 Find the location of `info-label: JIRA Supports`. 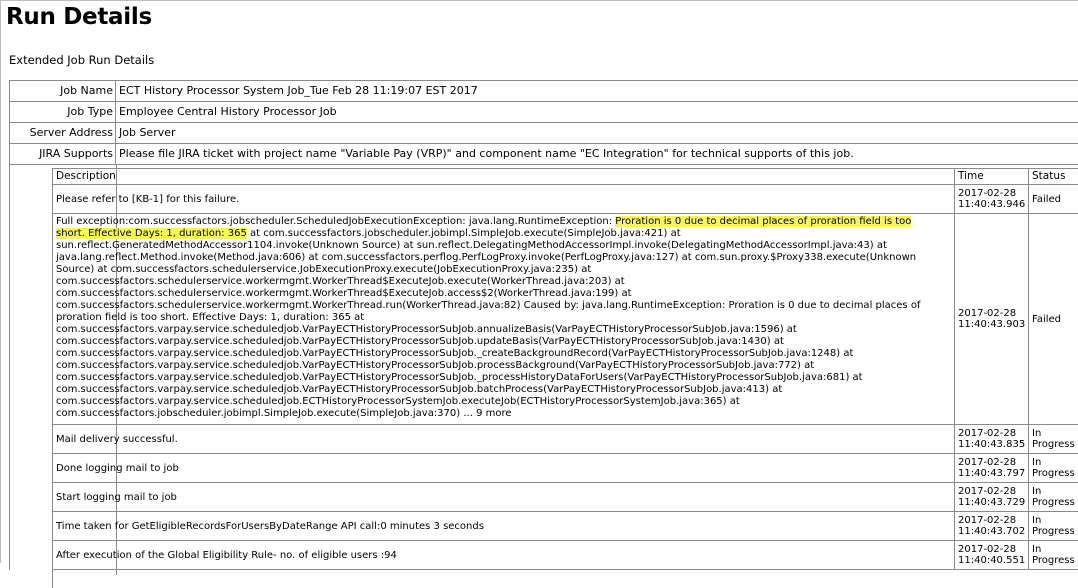

info-label: JIRA Supports is located at coordinates (63, 154).